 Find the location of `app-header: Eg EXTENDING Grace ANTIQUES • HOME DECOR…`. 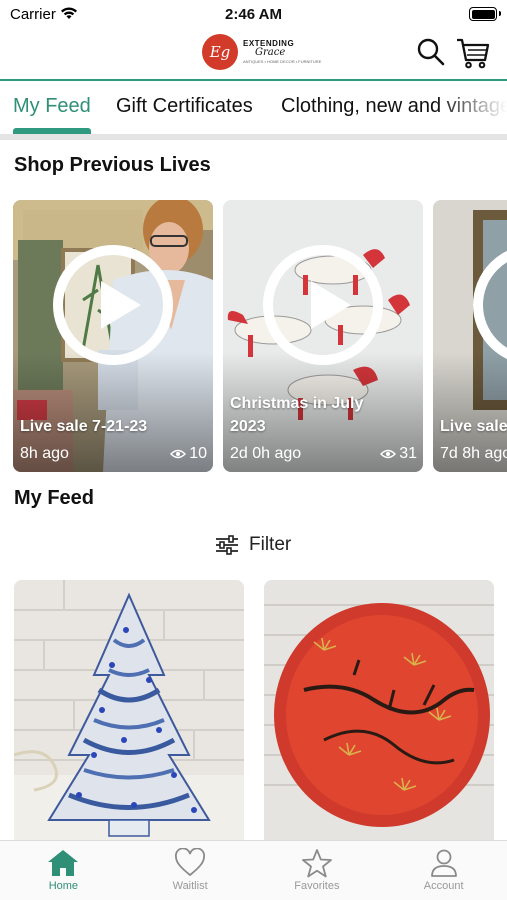

app-header: Eg EXTENDING Grace ANTIQUES • HOME DECOR… is located at coordinates (253, 54).